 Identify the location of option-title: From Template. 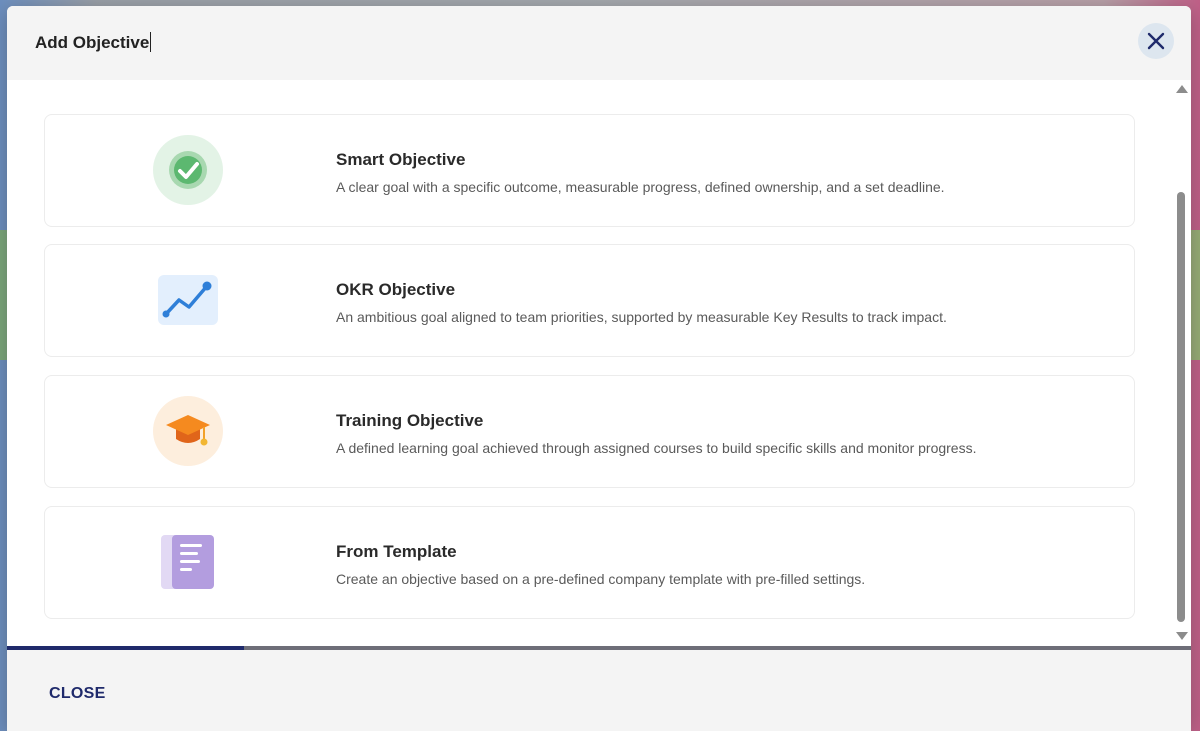
(396, 551).